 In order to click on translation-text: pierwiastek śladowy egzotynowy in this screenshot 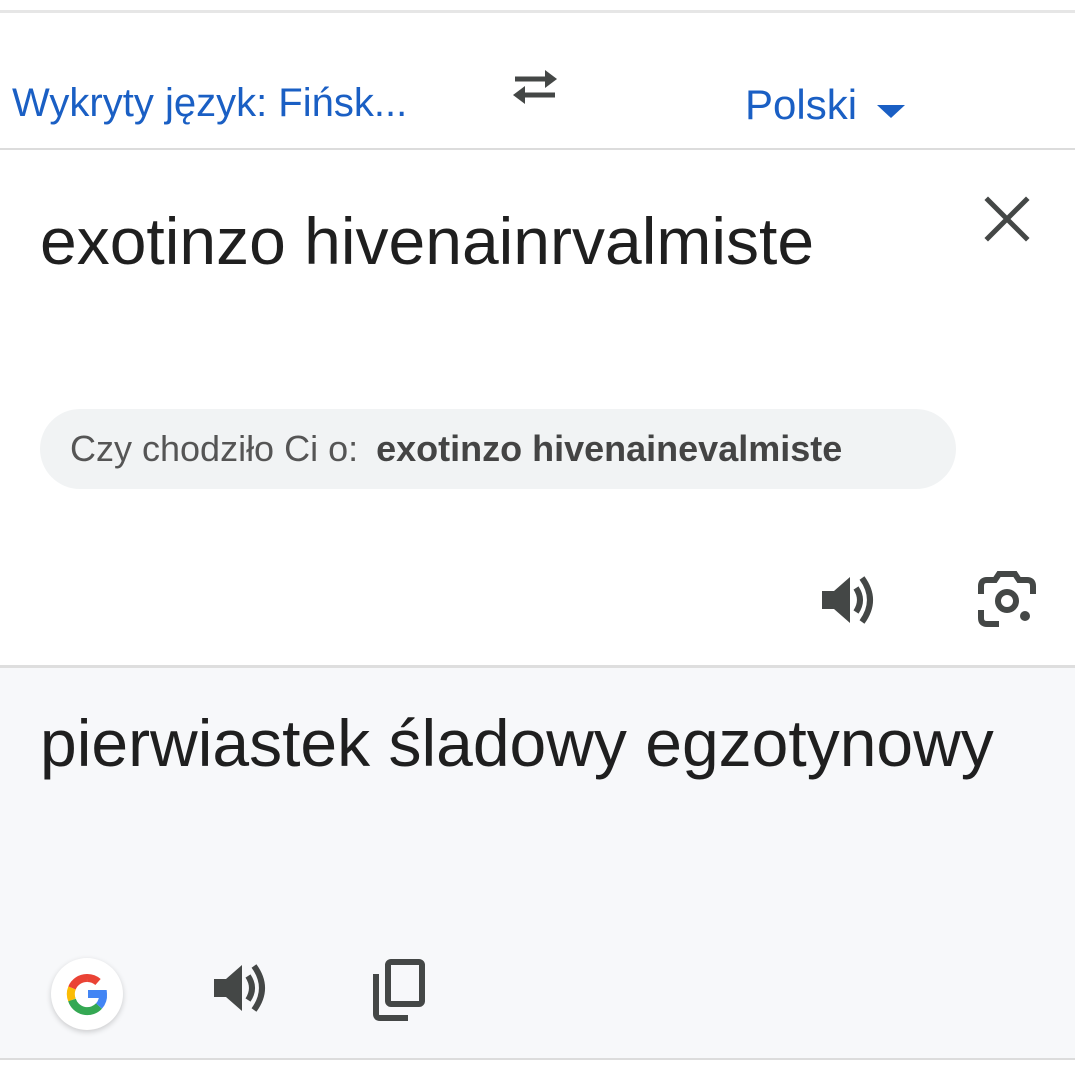, I will do `click(517, 743)`.